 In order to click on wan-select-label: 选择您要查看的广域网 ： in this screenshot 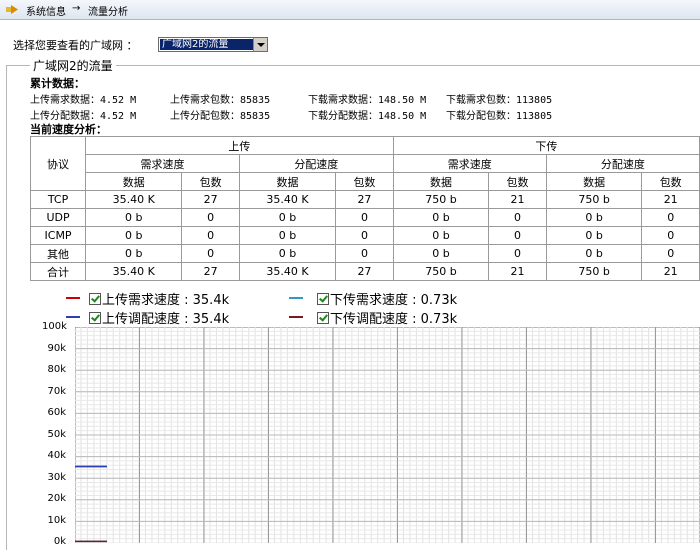, I will do `click(75, 45)`.